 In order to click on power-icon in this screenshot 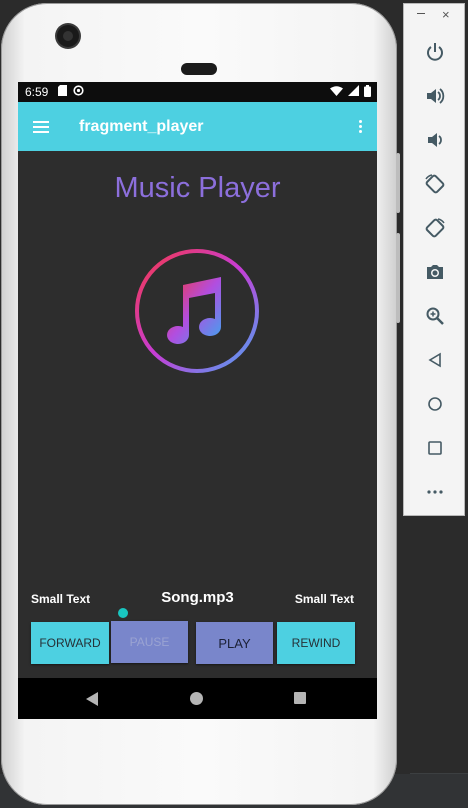, I will do `click(435, 52)`.